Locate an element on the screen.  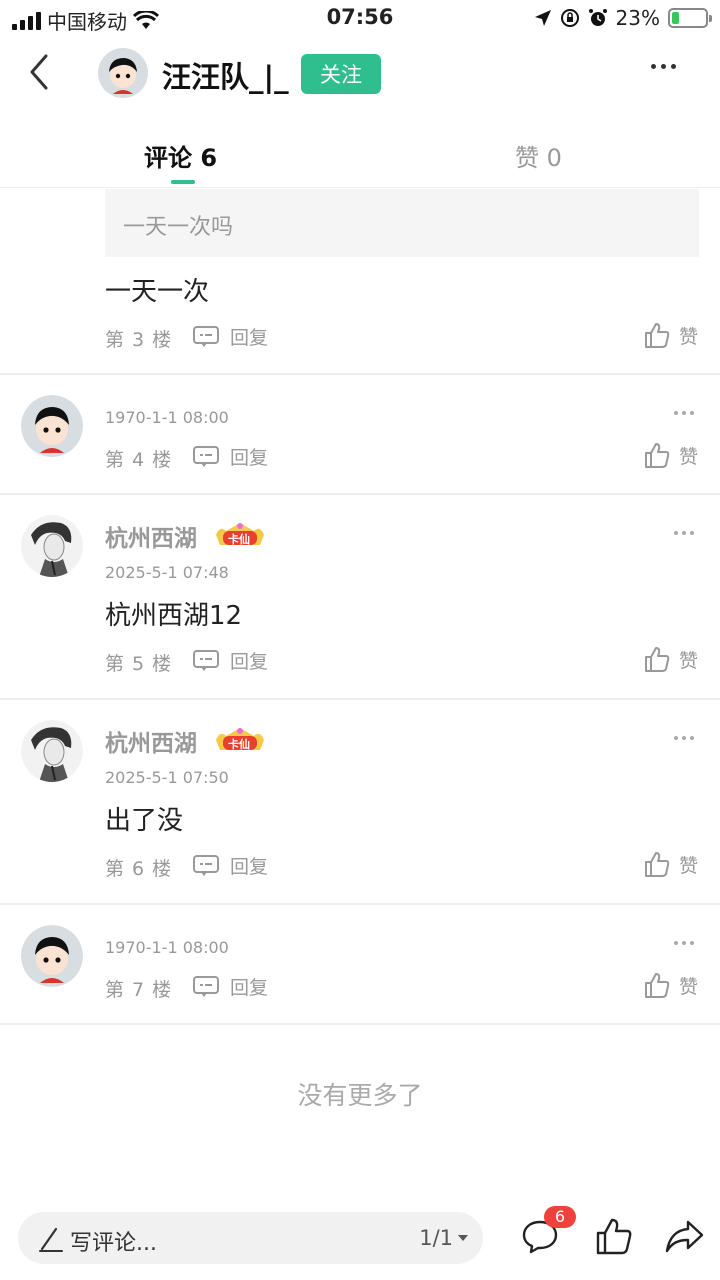
page-selector: 1/1 is located at coordinates (444, 1238).